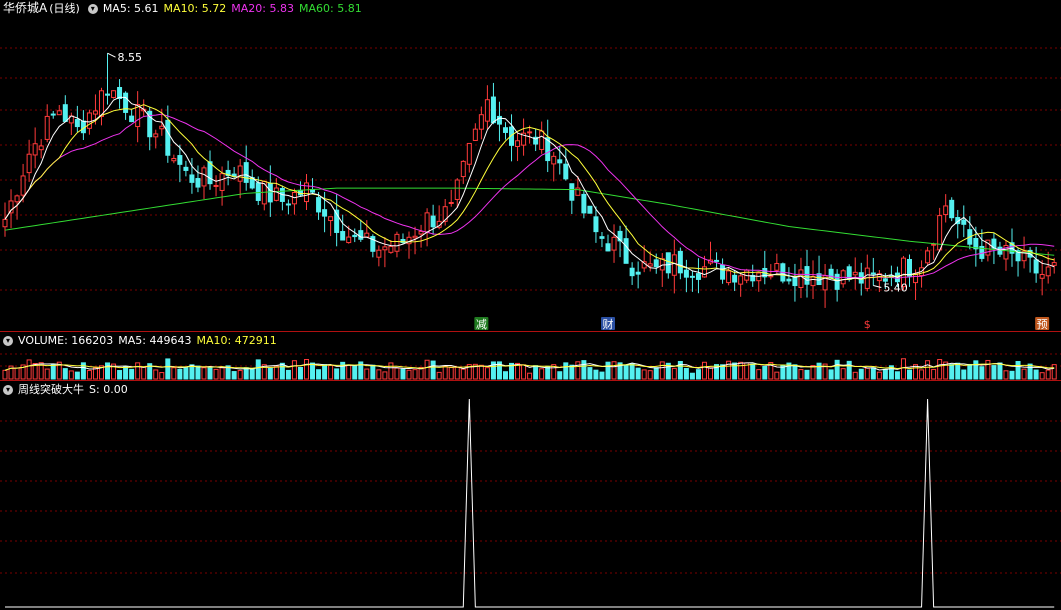  Describe the element at coordinates (867, 324) in the screenshot. I see `event-marker: $` at that location.